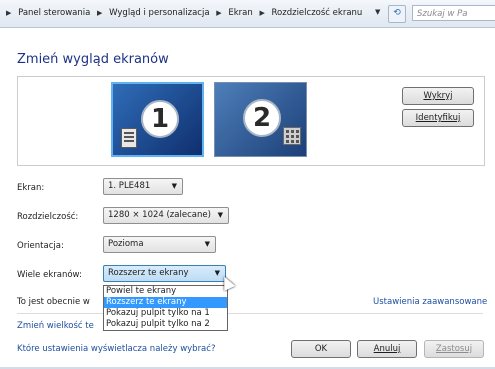  I want to click on resolution-select-value: 1280 × 1024 (zalecane), so click(159, 215).